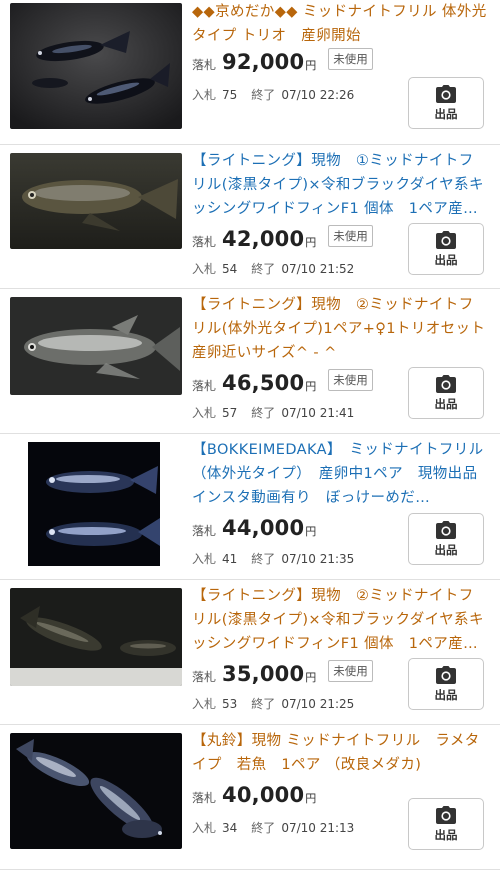  What do you see at coordinates (263, 528) in the screenshot?
I see `winning-price: 44,000` at bounding box center [263, 528].